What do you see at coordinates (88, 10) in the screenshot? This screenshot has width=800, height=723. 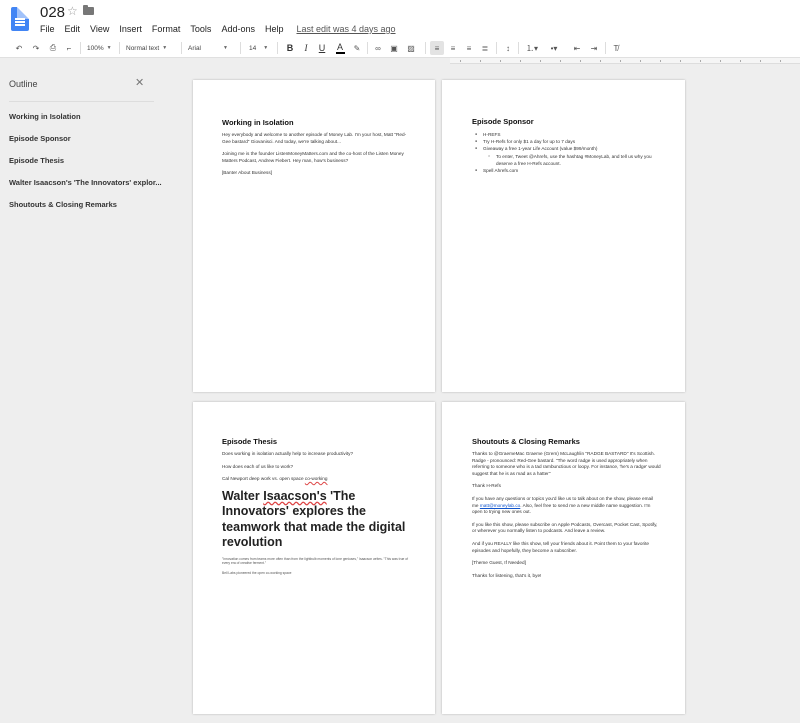 I see `folder-icon` at bounding box center [88, 10].